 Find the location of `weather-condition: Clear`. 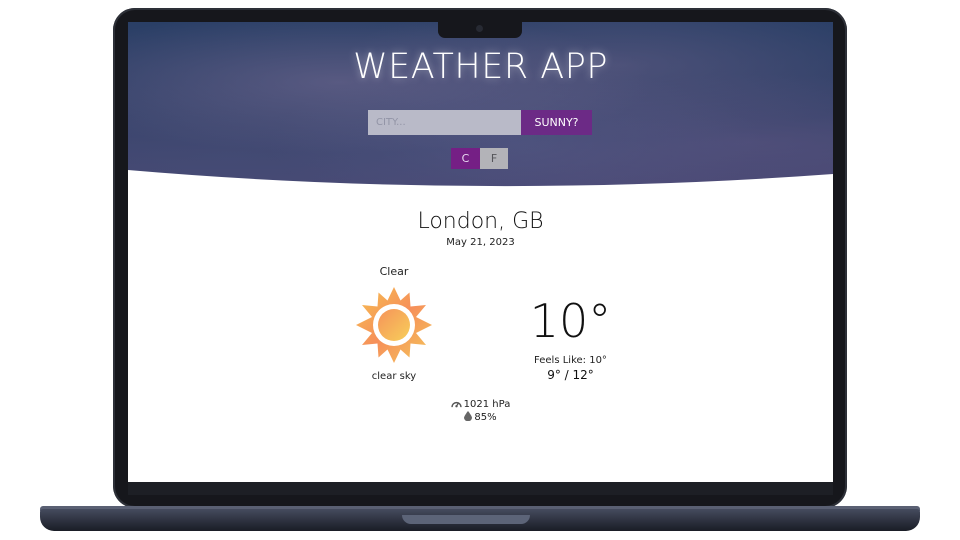

weather-condition: Clear is located at coordinates (394, 271).